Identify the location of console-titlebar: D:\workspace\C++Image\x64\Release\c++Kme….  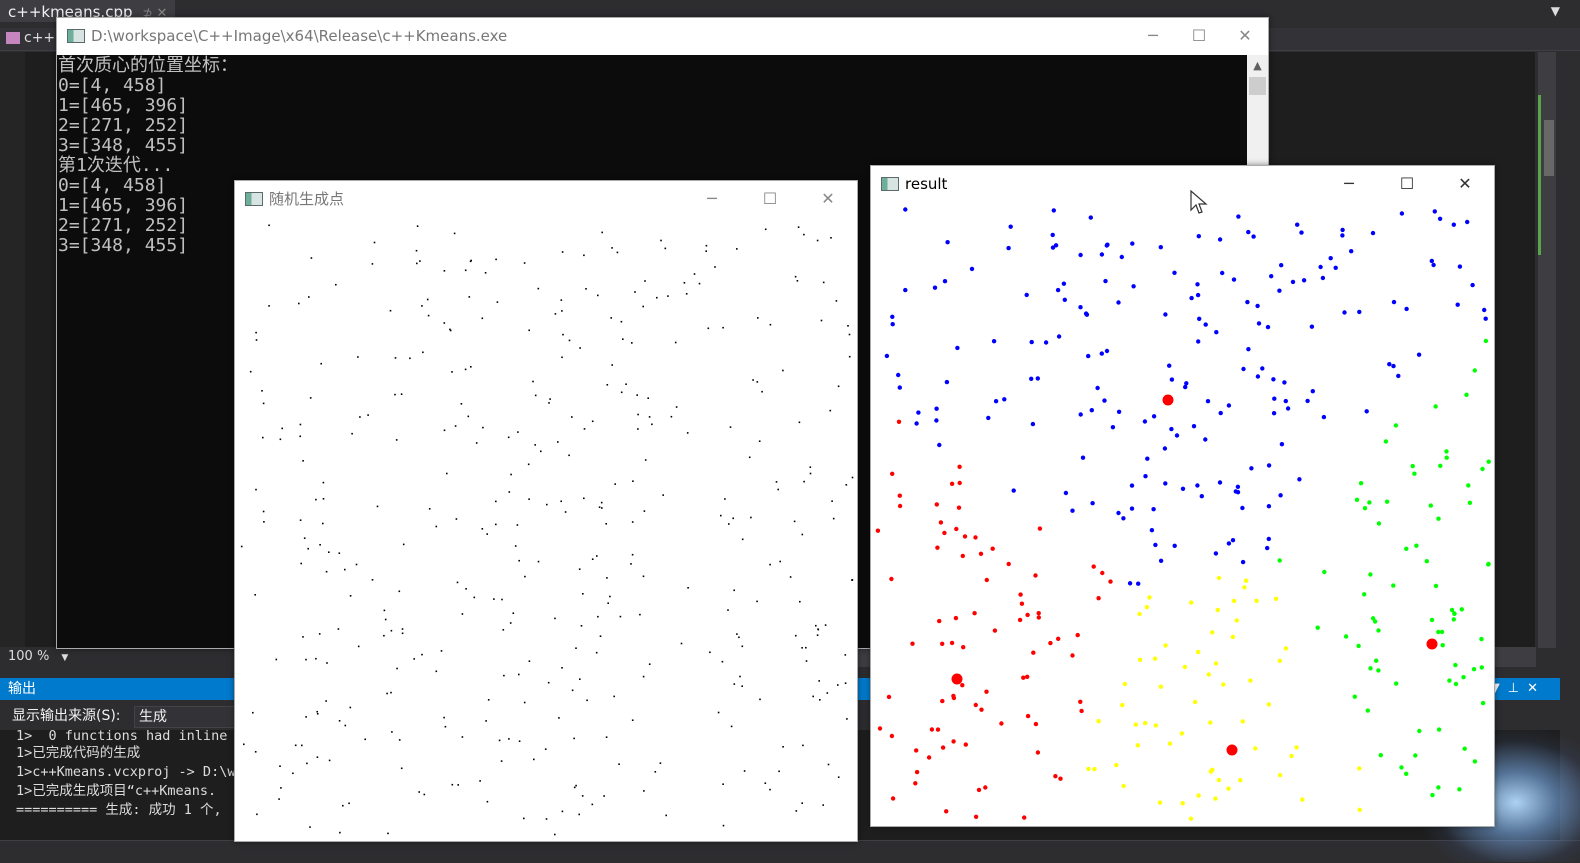
(662, 36).